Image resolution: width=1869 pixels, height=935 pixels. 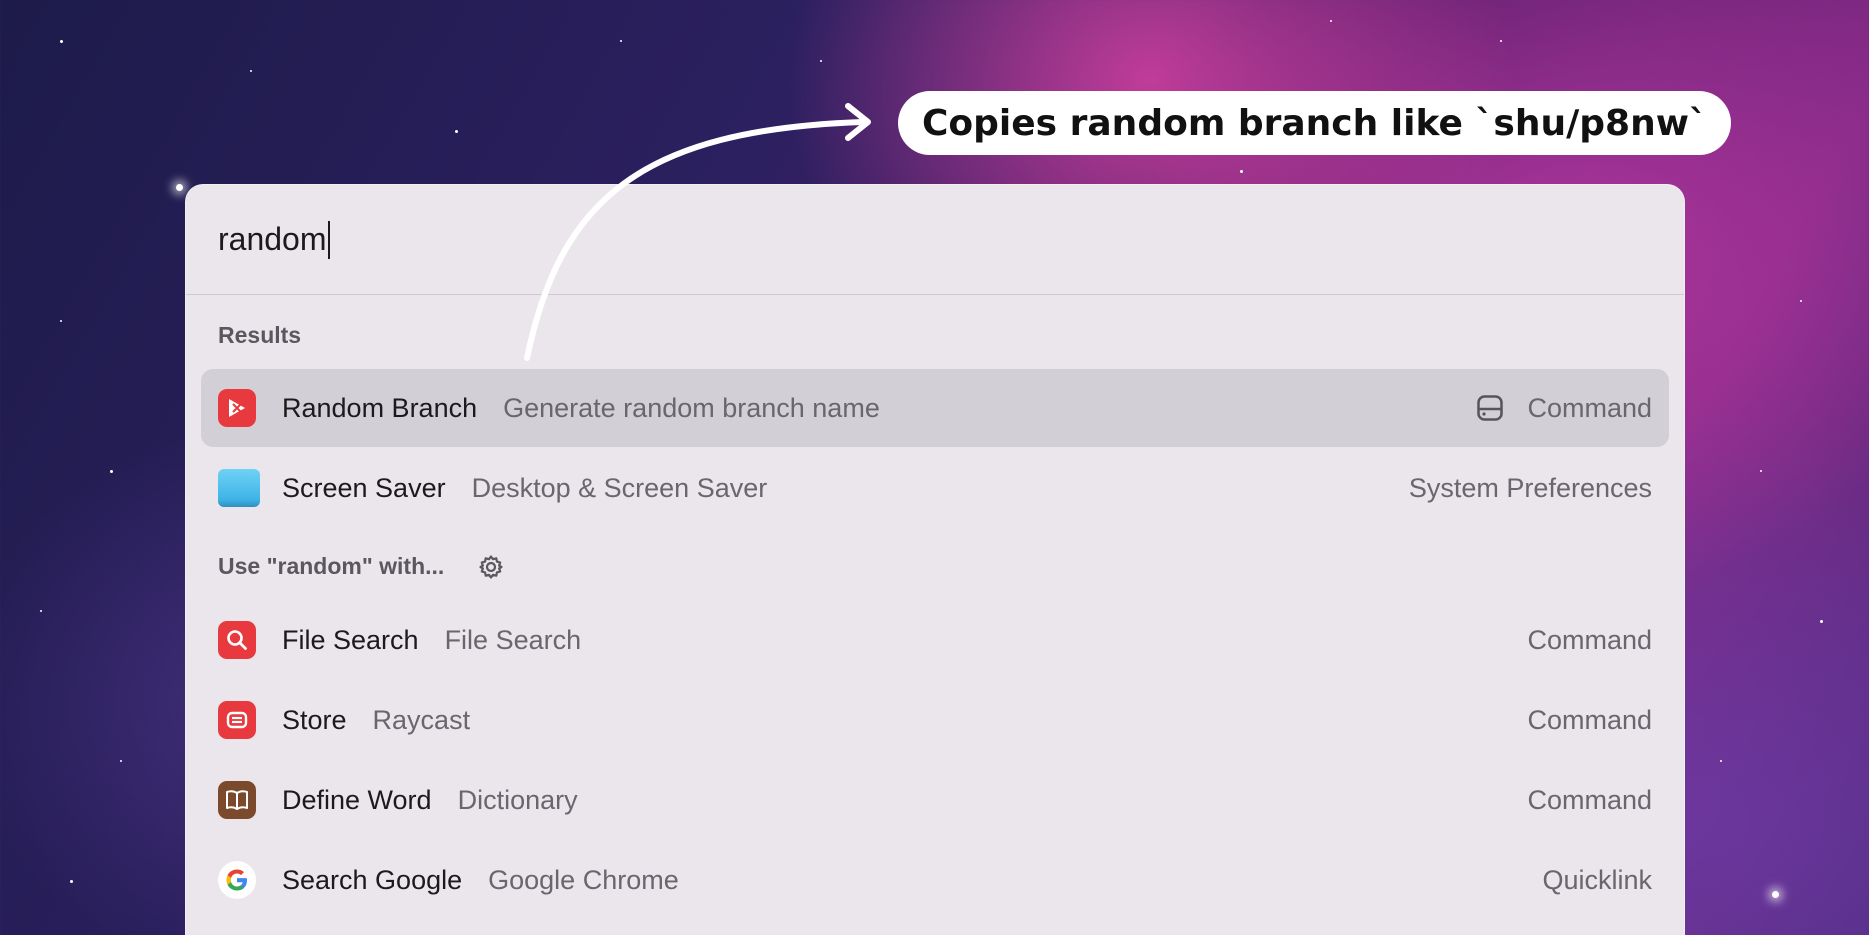 I want to click on result-title: Screen Saver, so click(x=364, y=487).